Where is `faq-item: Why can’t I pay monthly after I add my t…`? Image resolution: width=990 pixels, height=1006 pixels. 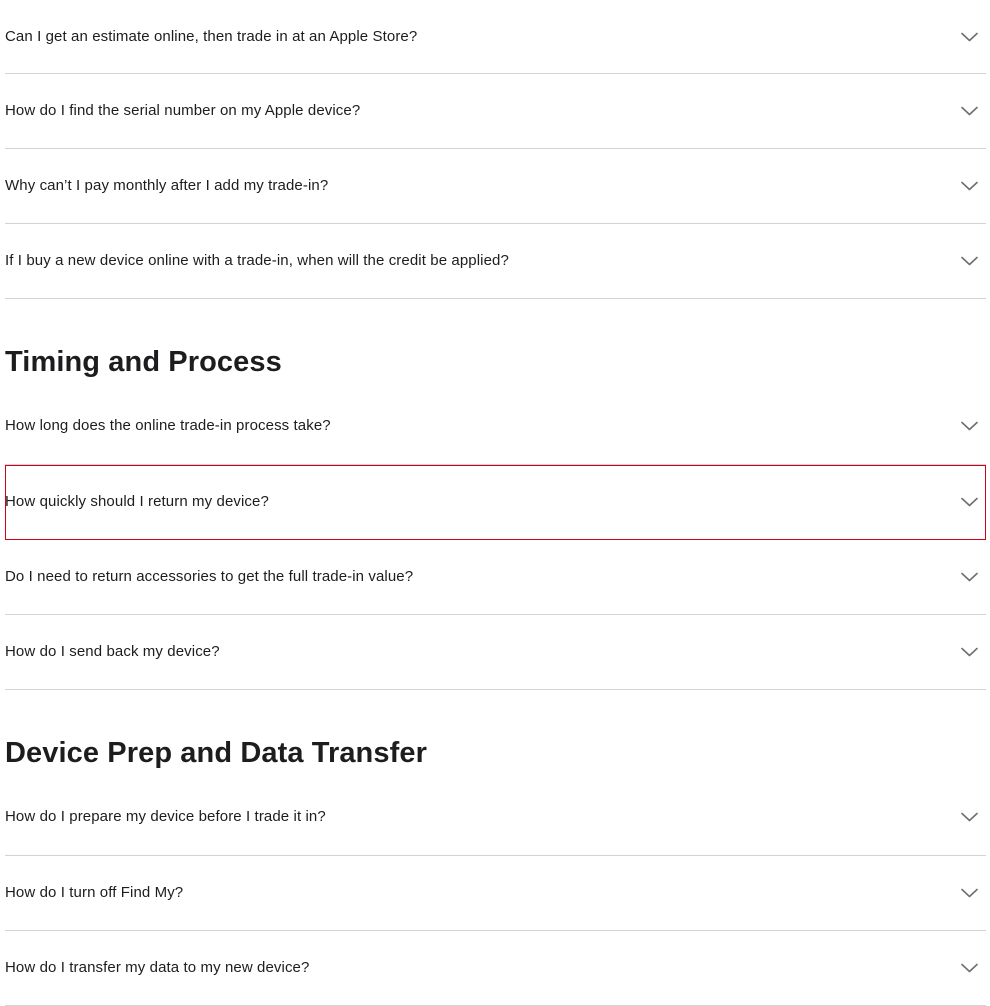 faq-item: Why can’t I pay monthly after I add my t… is located at coordinates (495, 186).